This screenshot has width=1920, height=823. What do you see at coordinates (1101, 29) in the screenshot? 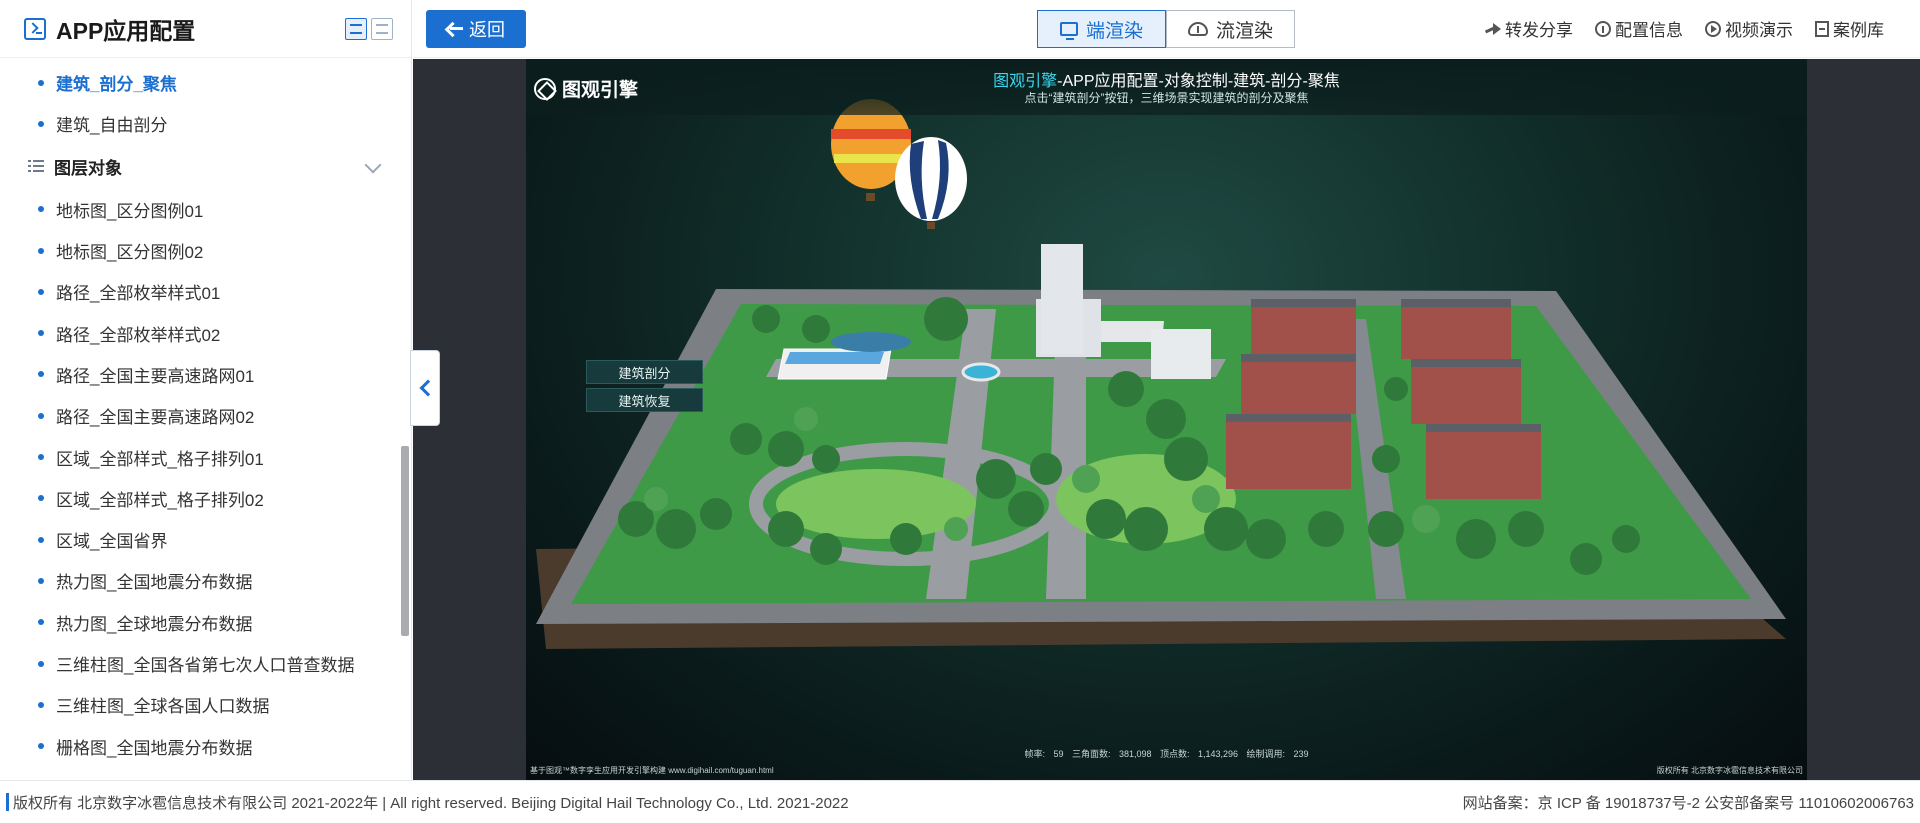
I see `tab-client-render: 端渲染` at bounding box center [1101, 29].